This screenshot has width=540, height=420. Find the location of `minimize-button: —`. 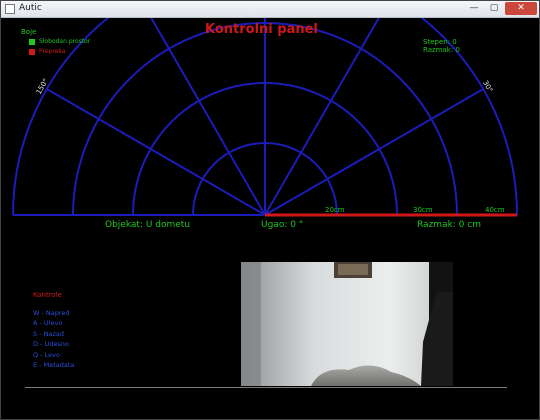

minimize-button: — is located at coordinates (474, 8).